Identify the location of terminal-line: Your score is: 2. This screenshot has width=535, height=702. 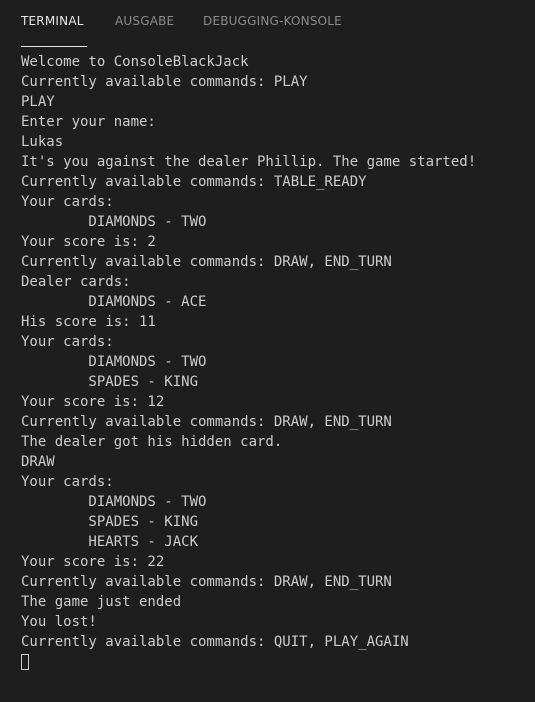
(88, 242).